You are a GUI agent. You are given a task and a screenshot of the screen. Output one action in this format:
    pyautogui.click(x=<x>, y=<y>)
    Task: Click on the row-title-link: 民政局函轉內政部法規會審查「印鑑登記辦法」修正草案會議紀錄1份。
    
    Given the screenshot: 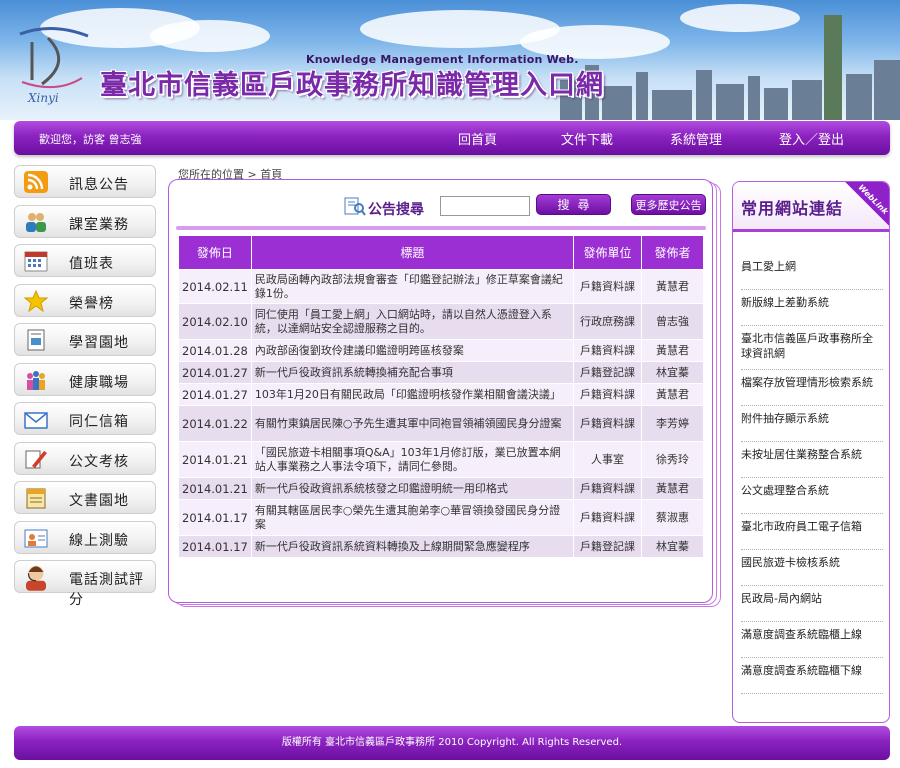 What is the action you would take?
    pyautogui.click(x=412, y=286)
    